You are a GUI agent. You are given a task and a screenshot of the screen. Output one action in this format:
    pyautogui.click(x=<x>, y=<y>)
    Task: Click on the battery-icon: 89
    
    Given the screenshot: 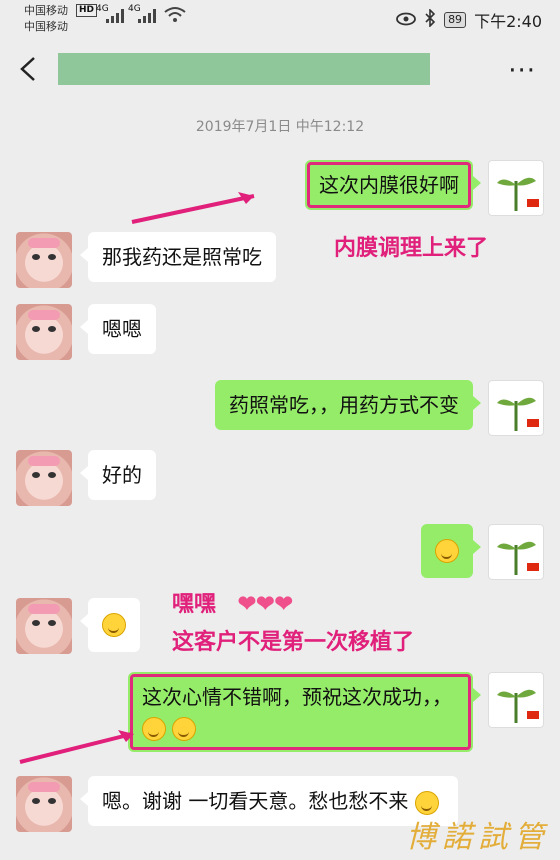 What is the action you would take?
    pyautogui.click(x=455, y=20)
    